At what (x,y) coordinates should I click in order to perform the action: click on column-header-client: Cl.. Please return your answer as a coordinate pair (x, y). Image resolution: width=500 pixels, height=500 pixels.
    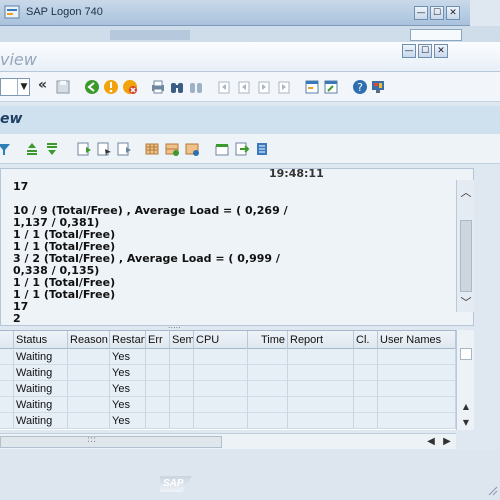
    Looking at the image, I should click on (366, 340).